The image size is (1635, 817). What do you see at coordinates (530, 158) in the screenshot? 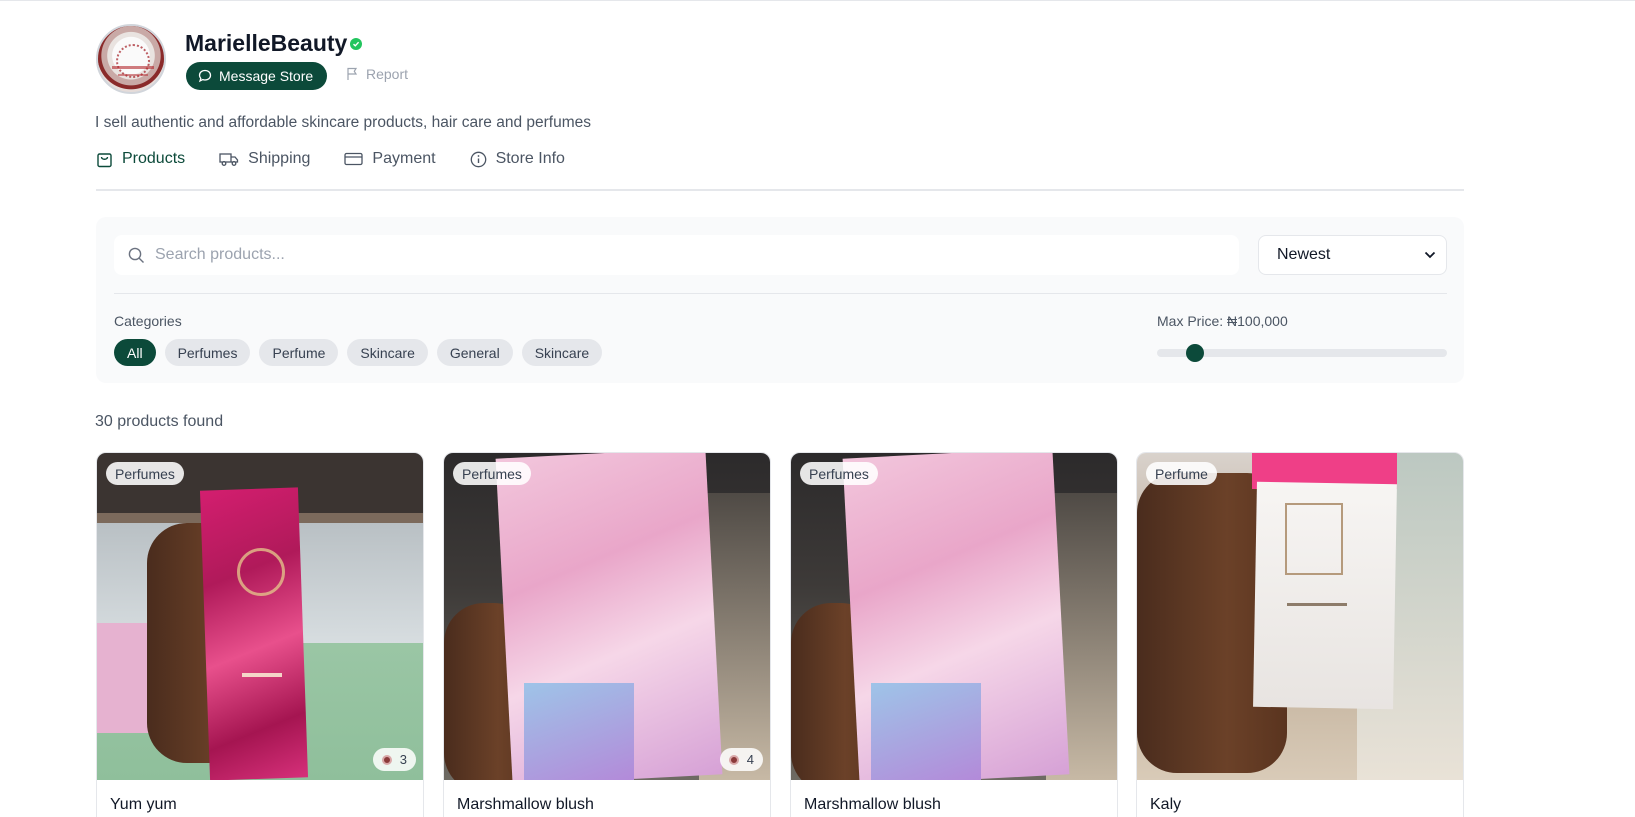
I see `tab-store-info-label: Store Info` at bounding box center [530, 158].